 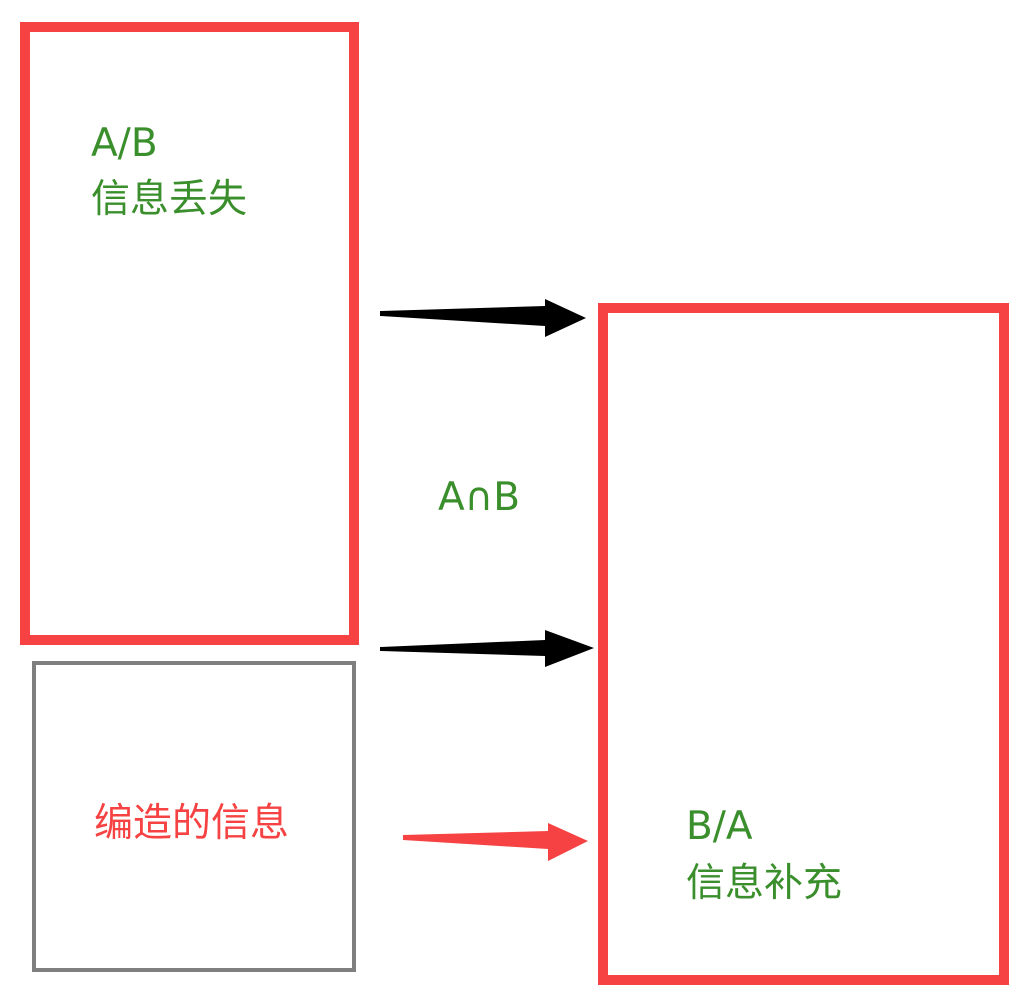 What do you see at coordinates (124, 143) in the screenshot?
I see `left-box-title: A/B` at bounding box center [124, 143].